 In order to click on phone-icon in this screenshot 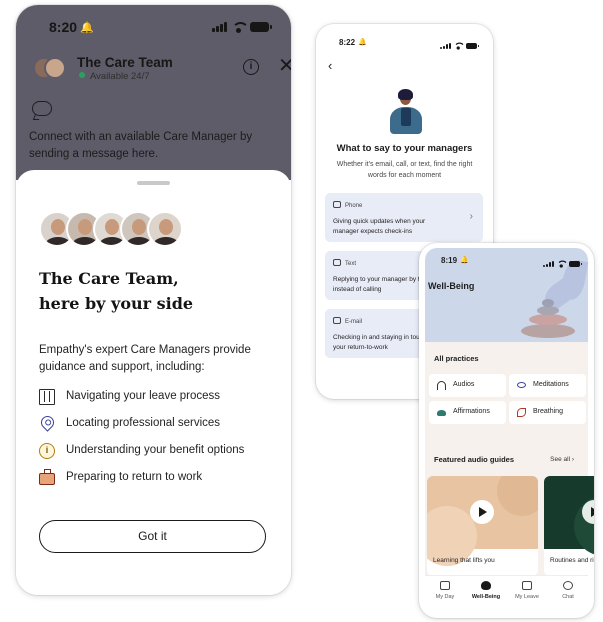, I will do `click(337, 204)`.